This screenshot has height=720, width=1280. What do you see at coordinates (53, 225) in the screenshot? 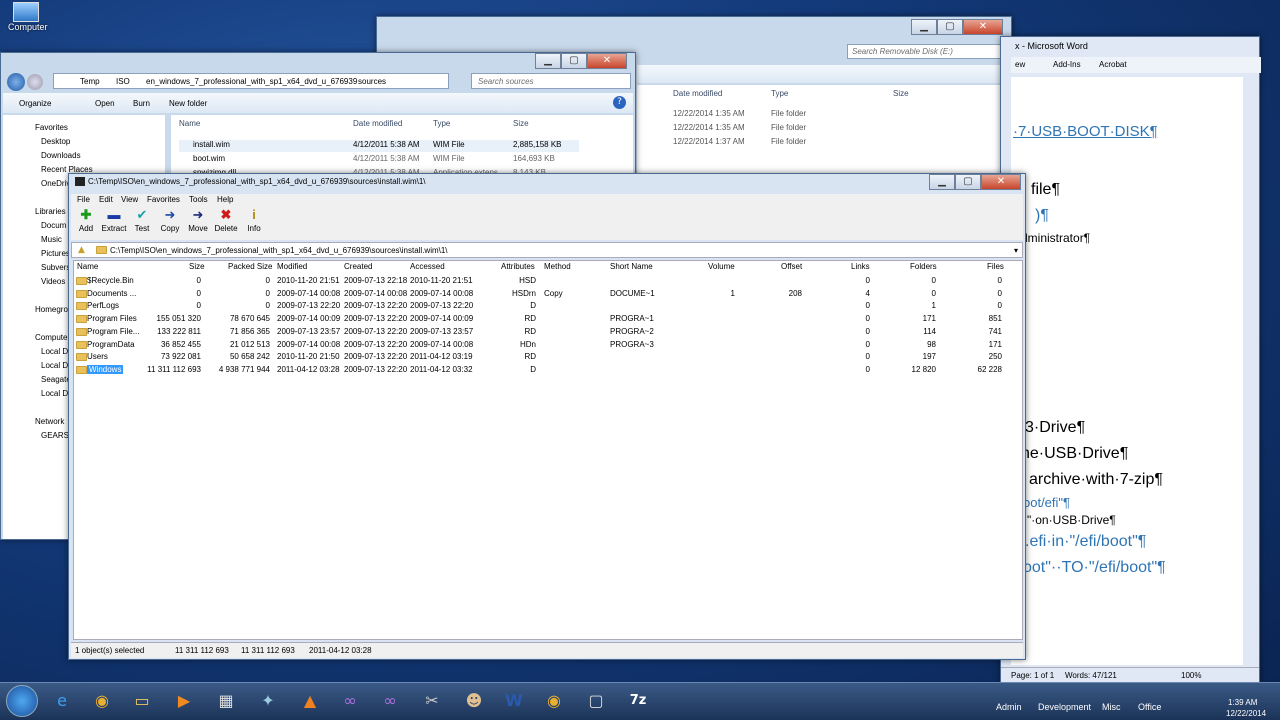
I see `nav-documents: Docum` at bounding box center [53, 225].